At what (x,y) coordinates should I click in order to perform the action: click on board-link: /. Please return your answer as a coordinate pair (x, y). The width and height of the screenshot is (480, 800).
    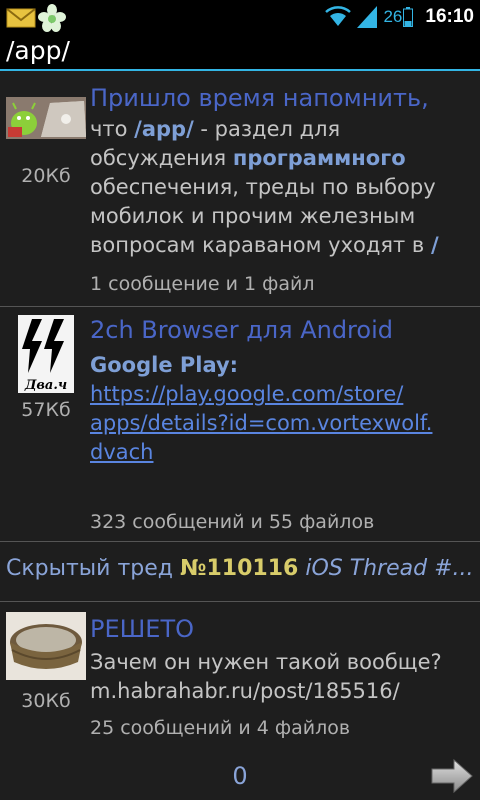
    Looking at the image, I should click on (435, 245).